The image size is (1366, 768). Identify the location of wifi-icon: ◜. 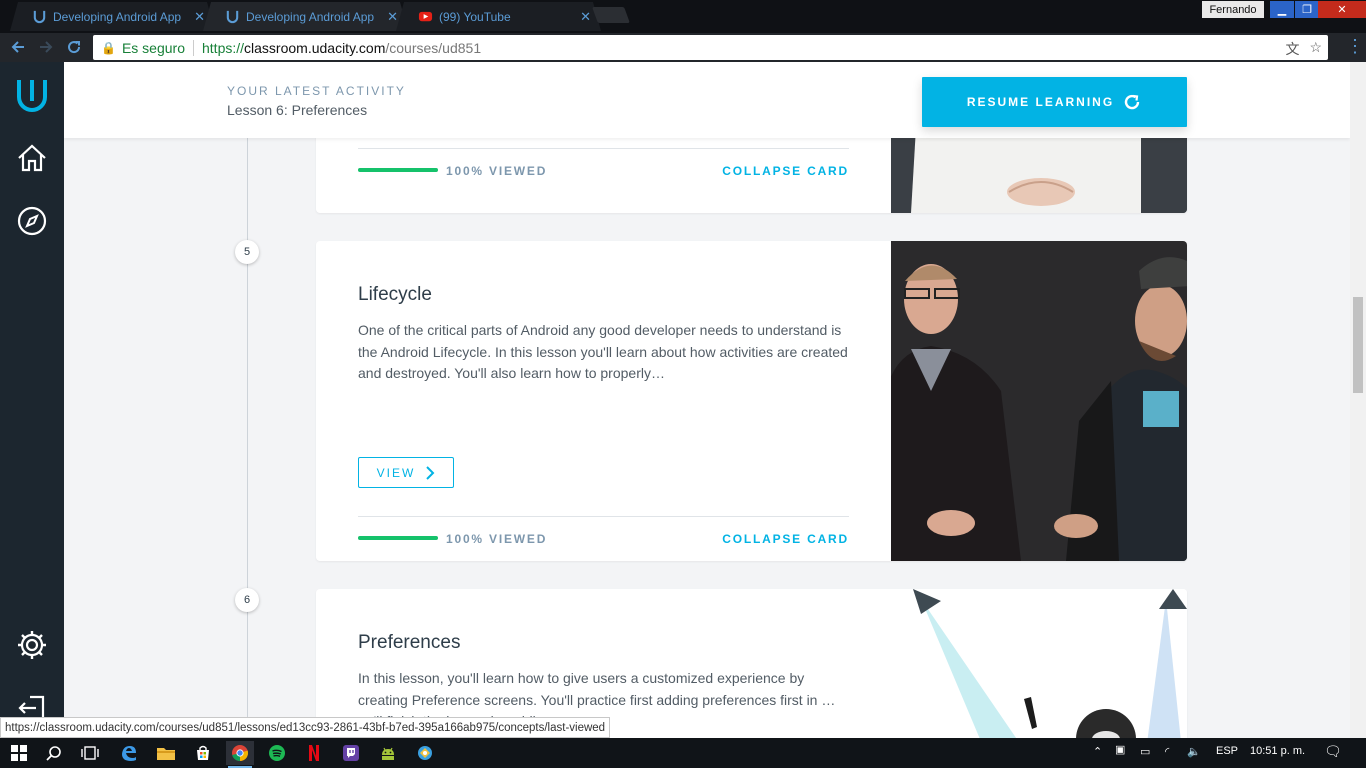
(1167, 751).